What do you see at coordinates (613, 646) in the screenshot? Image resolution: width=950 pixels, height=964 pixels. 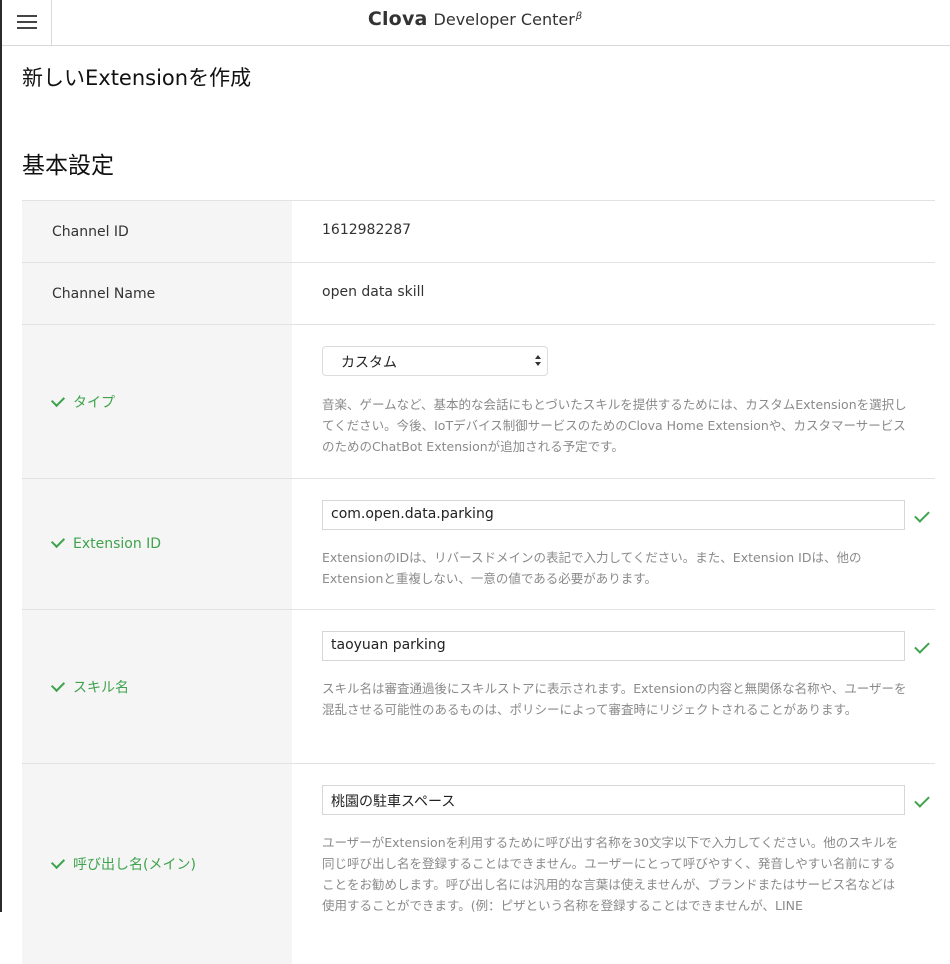 I see `skill-name-input: taoyuan parking` at bounding box center [613, 646].